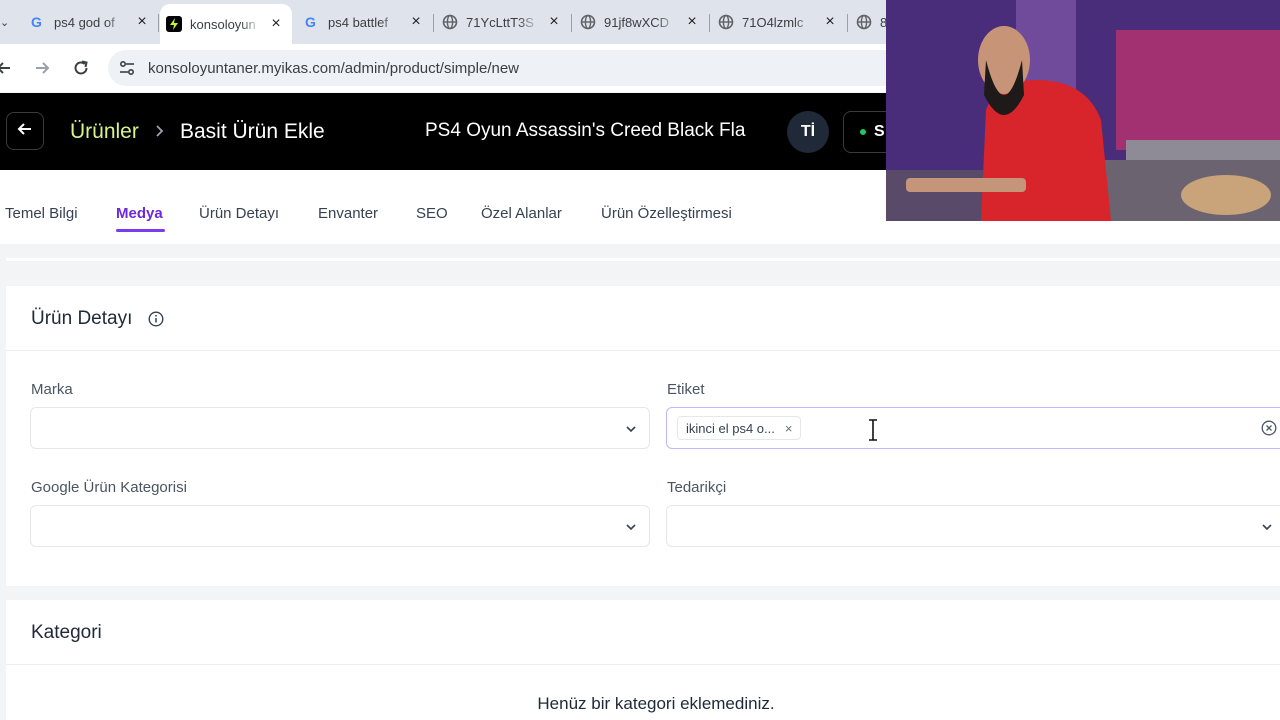 This screenshot has height=720, width=1280. I want to click on chevron-right-icon, so click(160, 132).